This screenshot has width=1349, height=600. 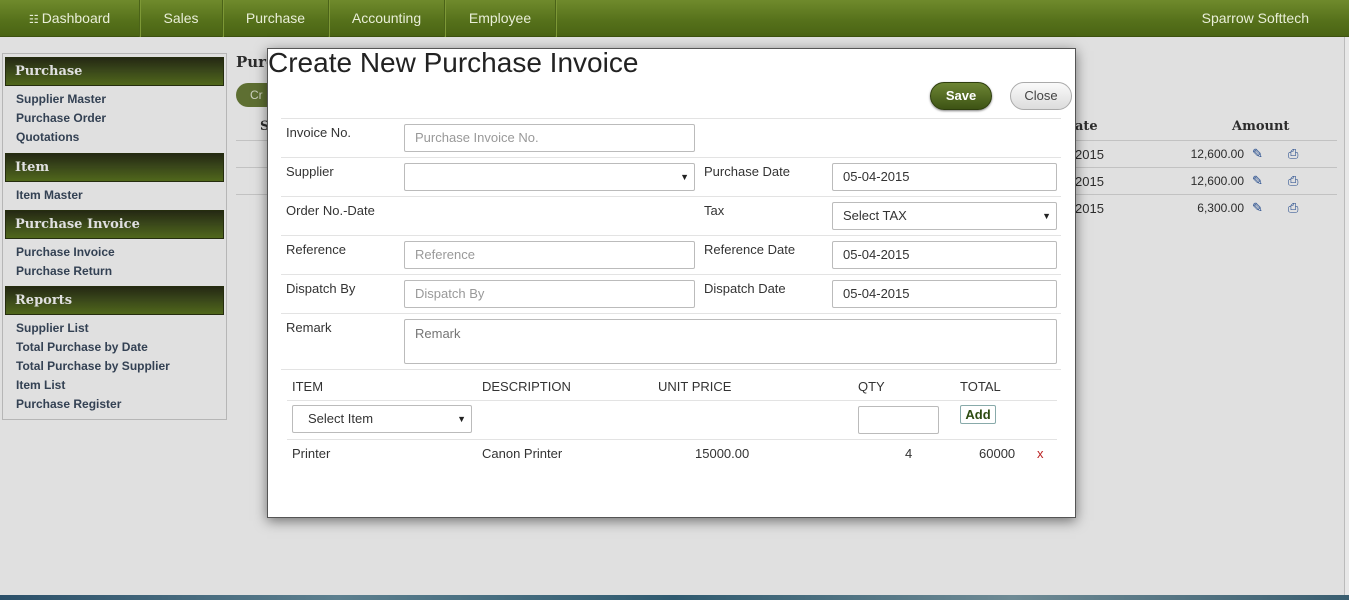 What do you see at coordinates (944, 177) in the screenshot?
I see `purchase-date-input: 05-04-2015` at bounding box center [944, 177].